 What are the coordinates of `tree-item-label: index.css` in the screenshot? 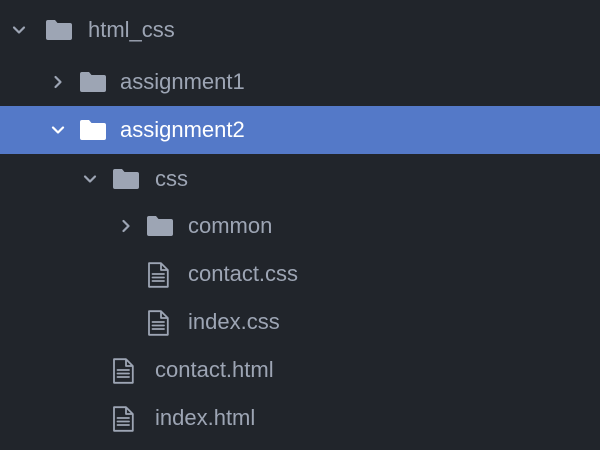 It's located at (234, 321).